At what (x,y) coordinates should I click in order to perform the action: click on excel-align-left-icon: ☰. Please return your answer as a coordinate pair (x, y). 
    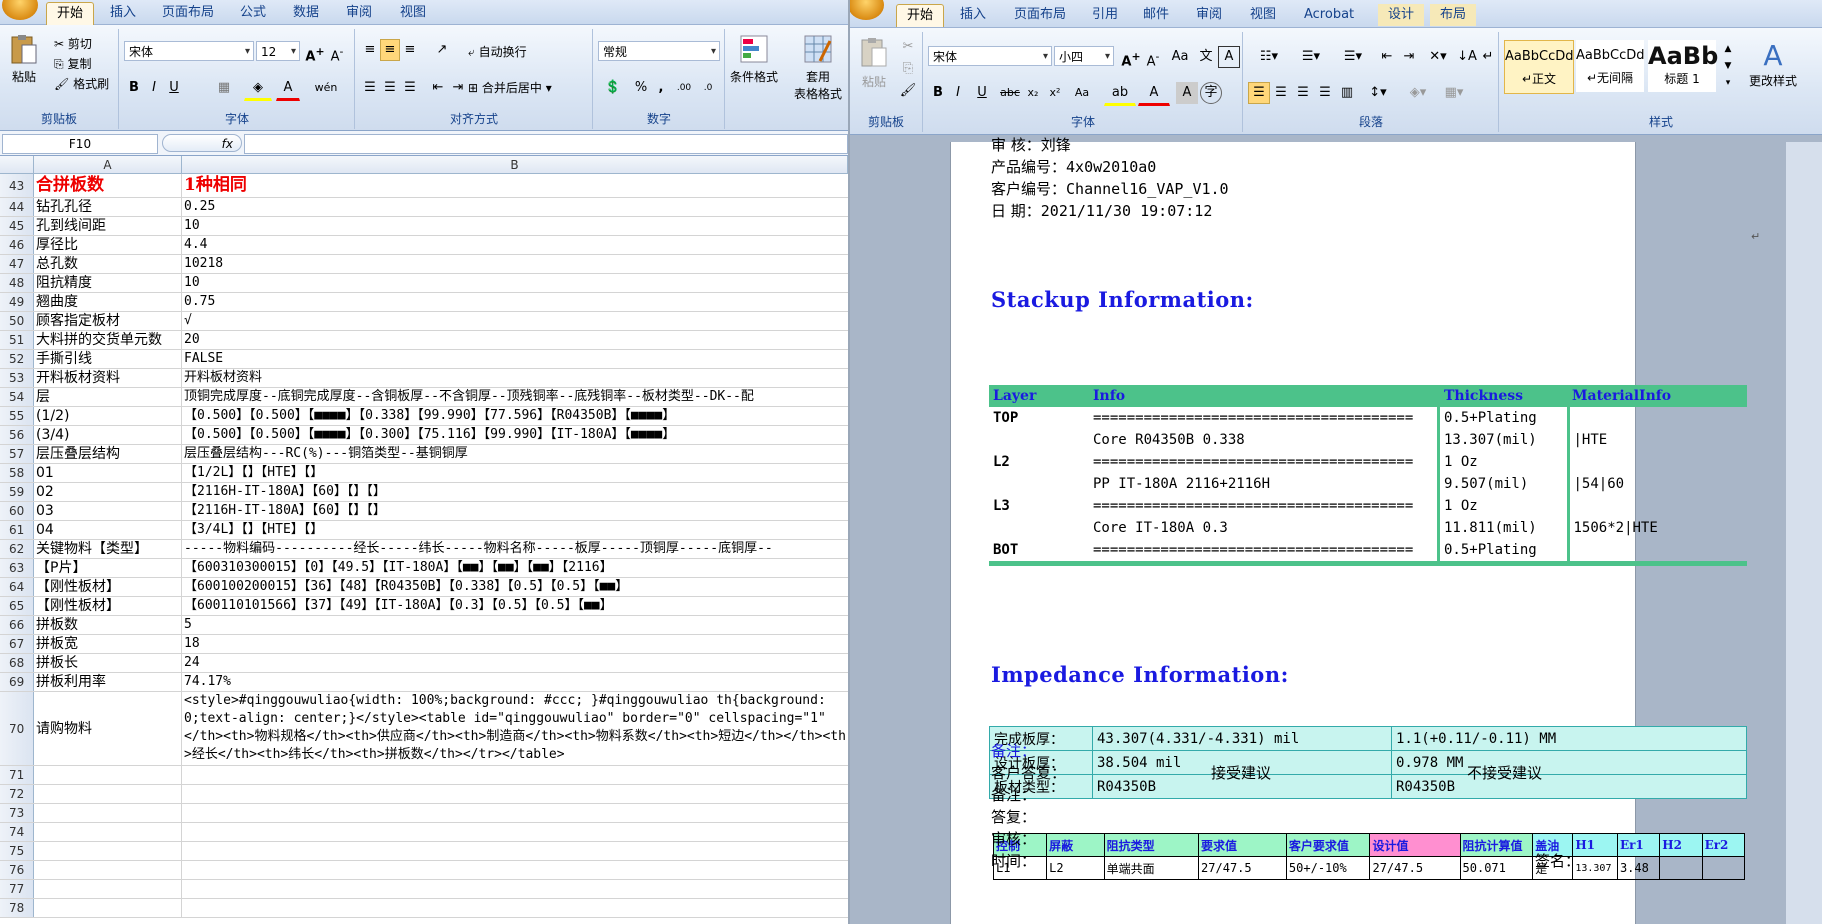
    Looking at the image, I should click on (370, 88).